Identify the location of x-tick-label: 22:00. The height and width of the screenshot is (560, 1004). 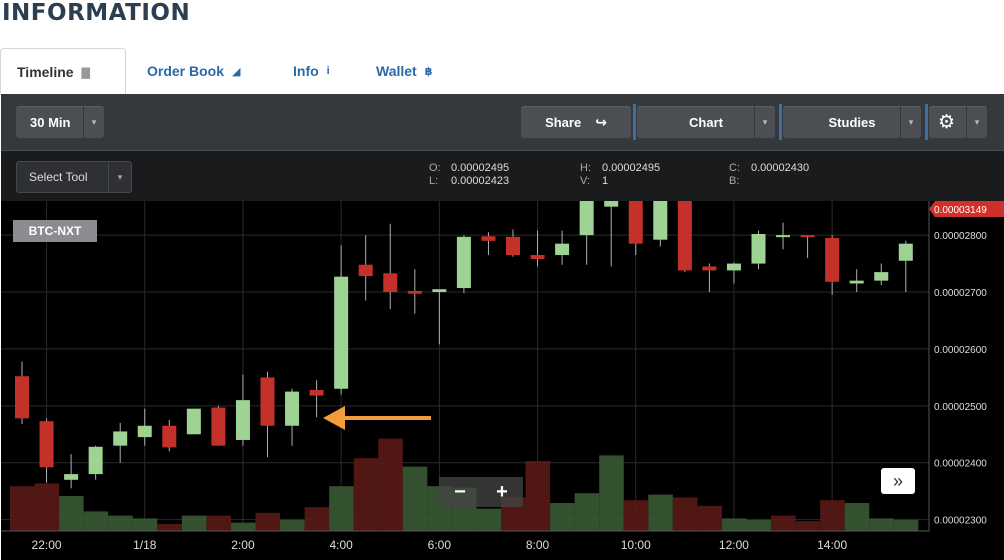
(47, 545).